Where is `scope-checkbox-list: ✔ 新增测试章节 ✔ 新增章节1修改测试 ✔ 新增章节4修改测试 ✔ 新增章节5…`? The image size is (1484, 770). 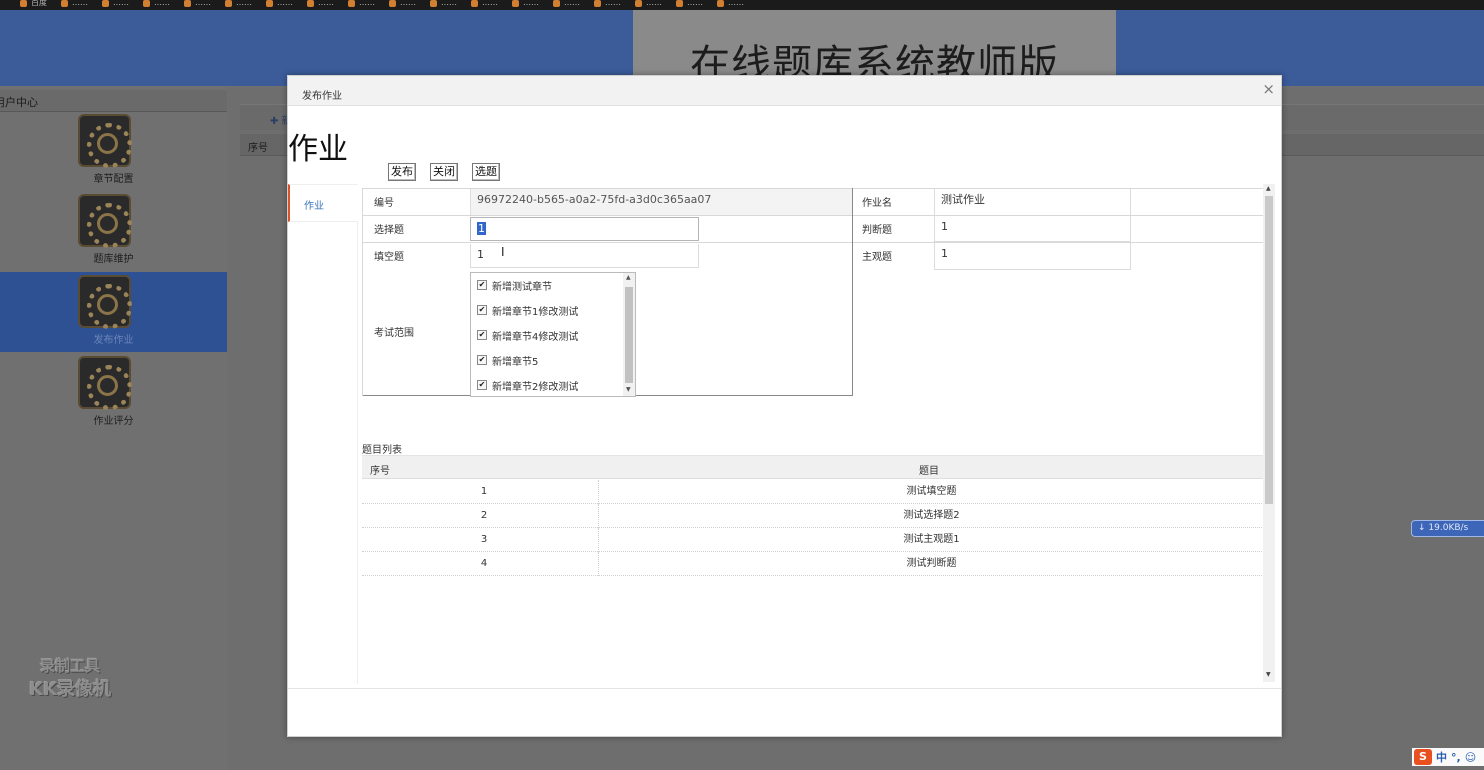 scope-checkbox-list: ✔ 新增测试章节 ✔ 新增章节1修改测试 ✔ 新增章节4修改测试 ✔ 新增章节5… is located at coordinates (553, 334).